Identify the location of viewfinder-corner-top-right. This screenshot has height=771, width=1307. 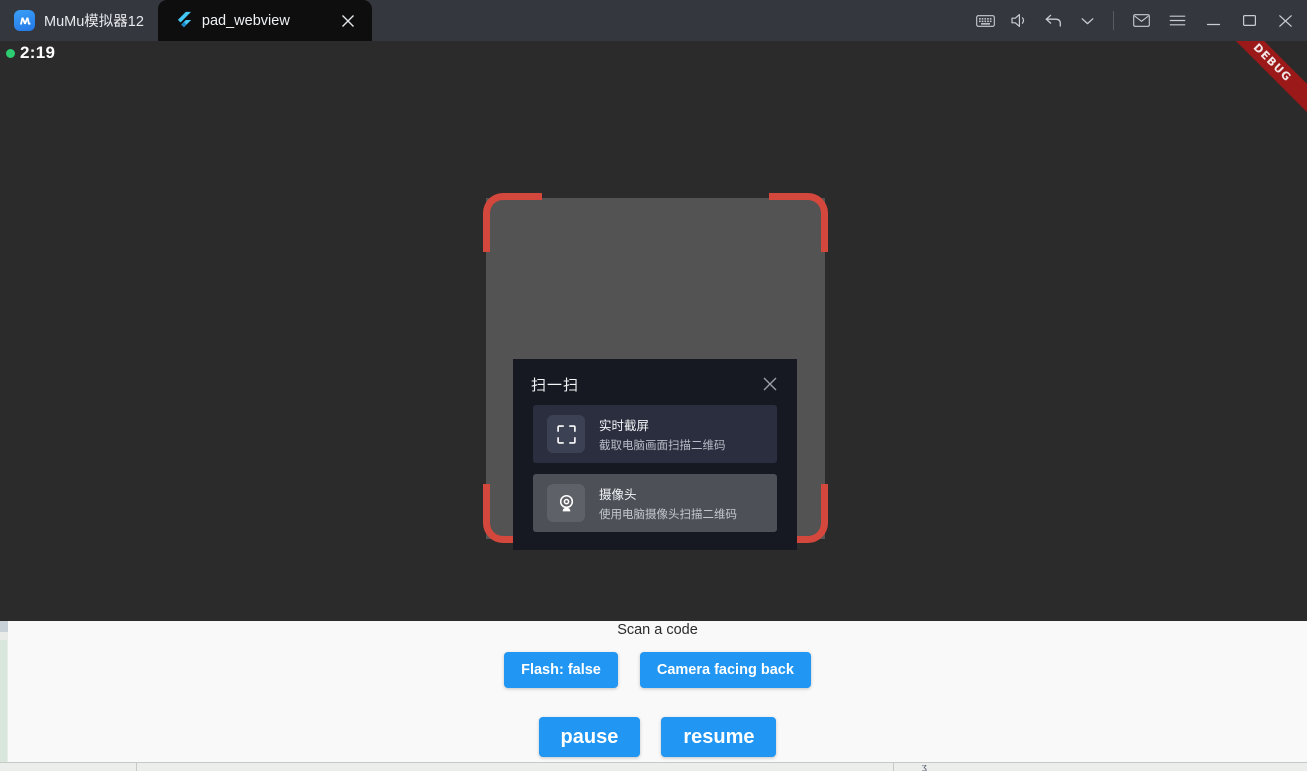
(798, 222).